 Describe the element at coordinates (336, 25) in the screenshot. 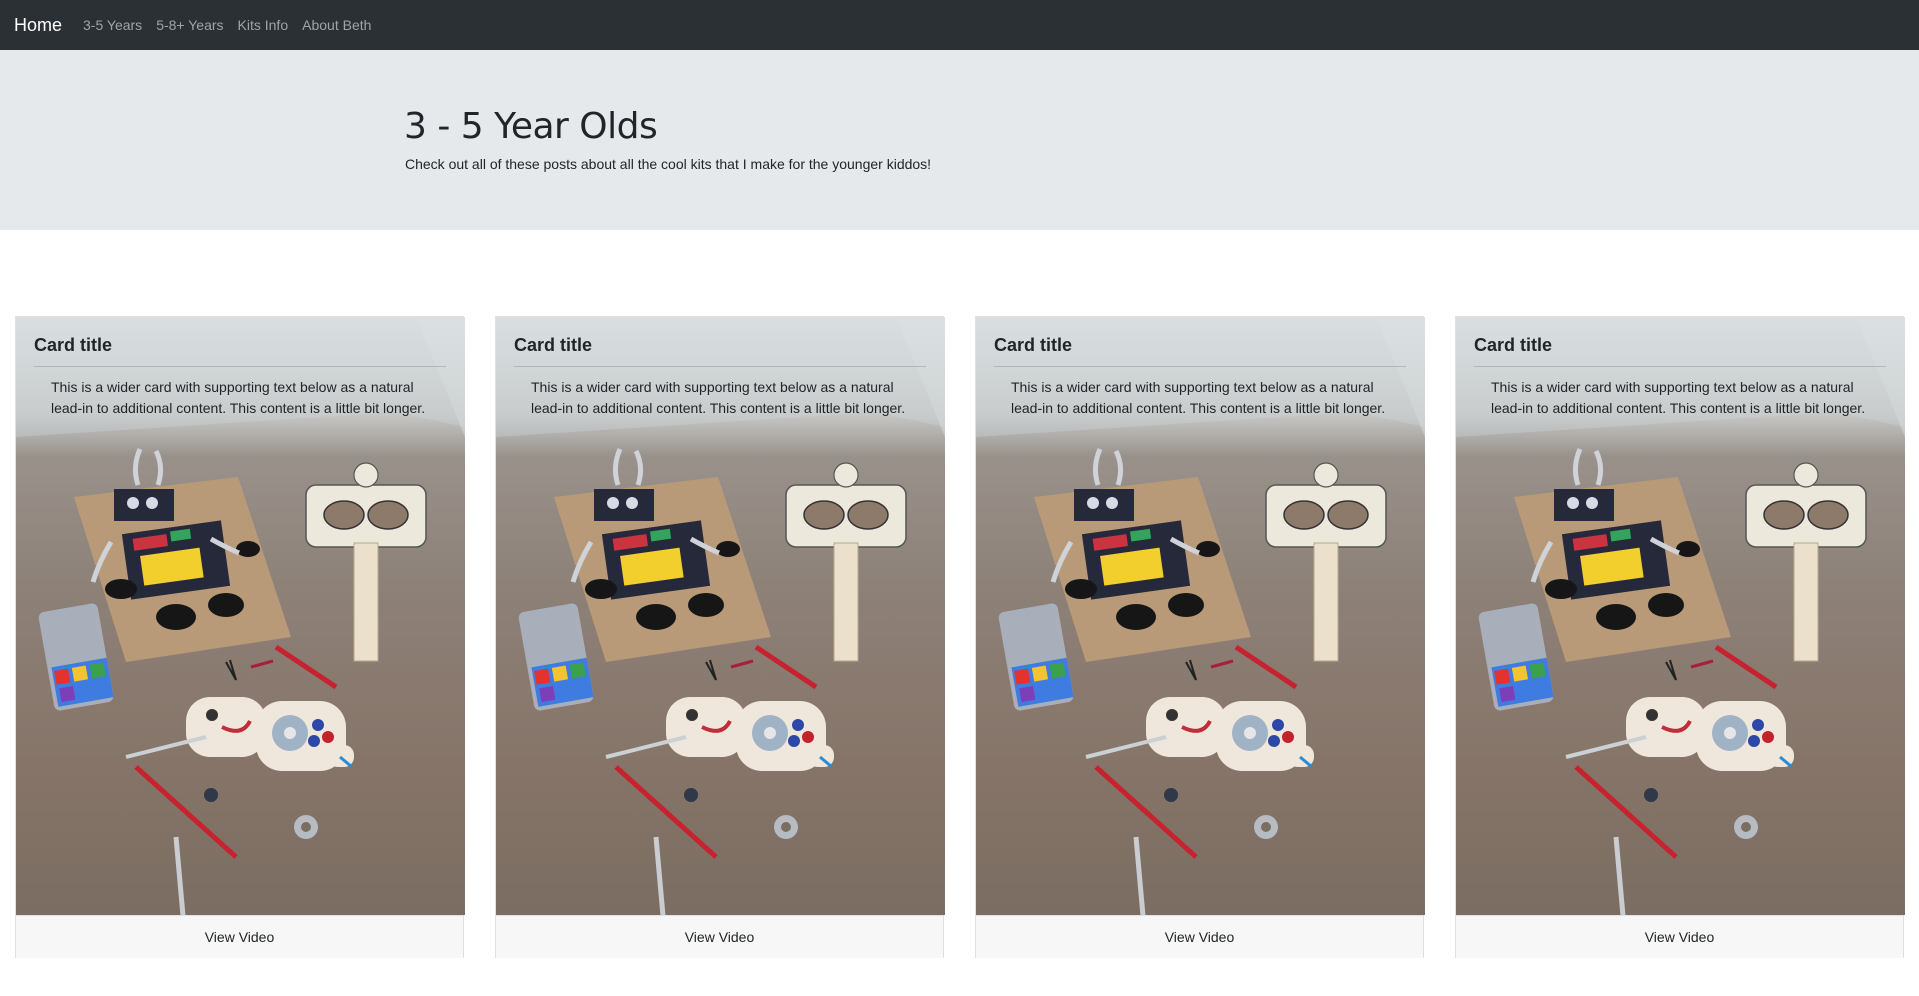

I see `nav-link-about-beth: About Beth` at that location.